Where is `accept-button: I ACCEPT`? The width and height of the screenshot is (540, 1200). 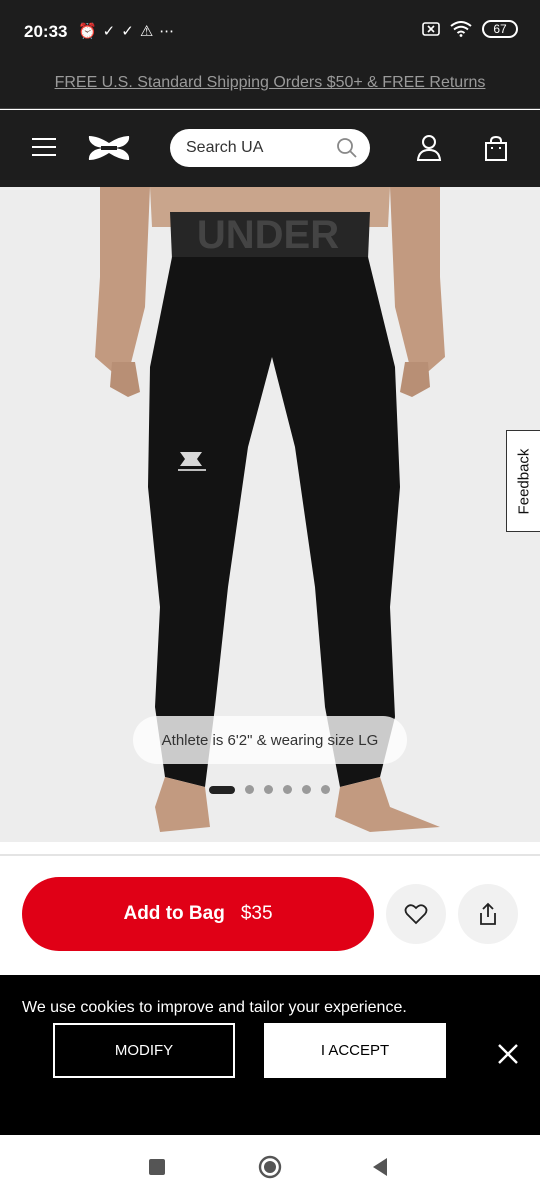
accept-button: I ACCEPT is located at coordinates (355, 1050).